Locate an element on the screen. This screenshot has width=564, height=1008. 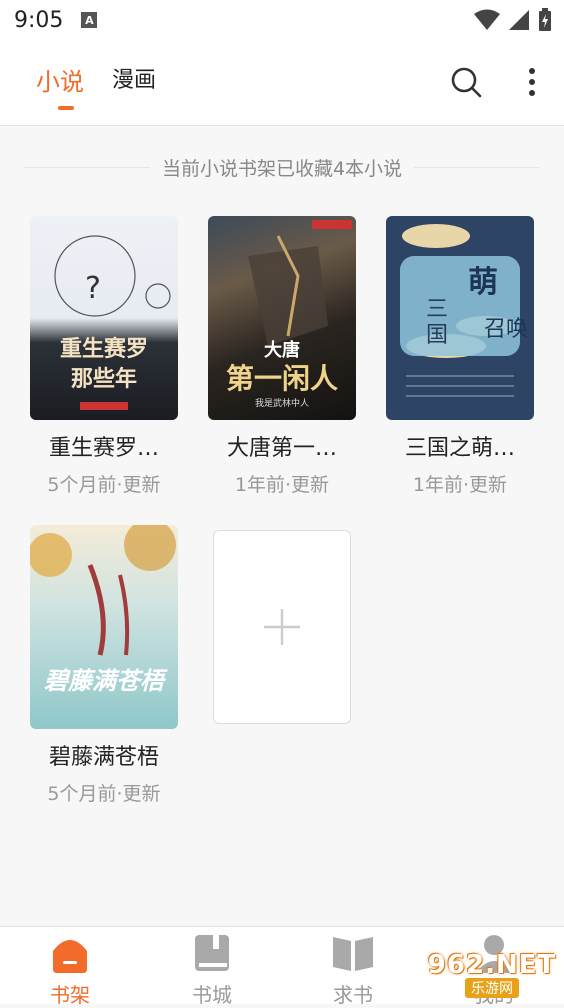
wifi-icon is located at coordinates (487, 19).